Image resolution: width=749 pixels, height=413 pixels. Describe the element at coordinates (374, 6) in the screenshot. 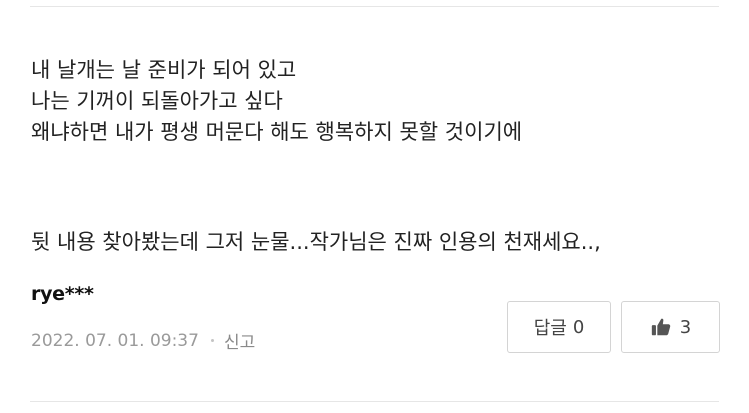

I see `top-divider` at that location.